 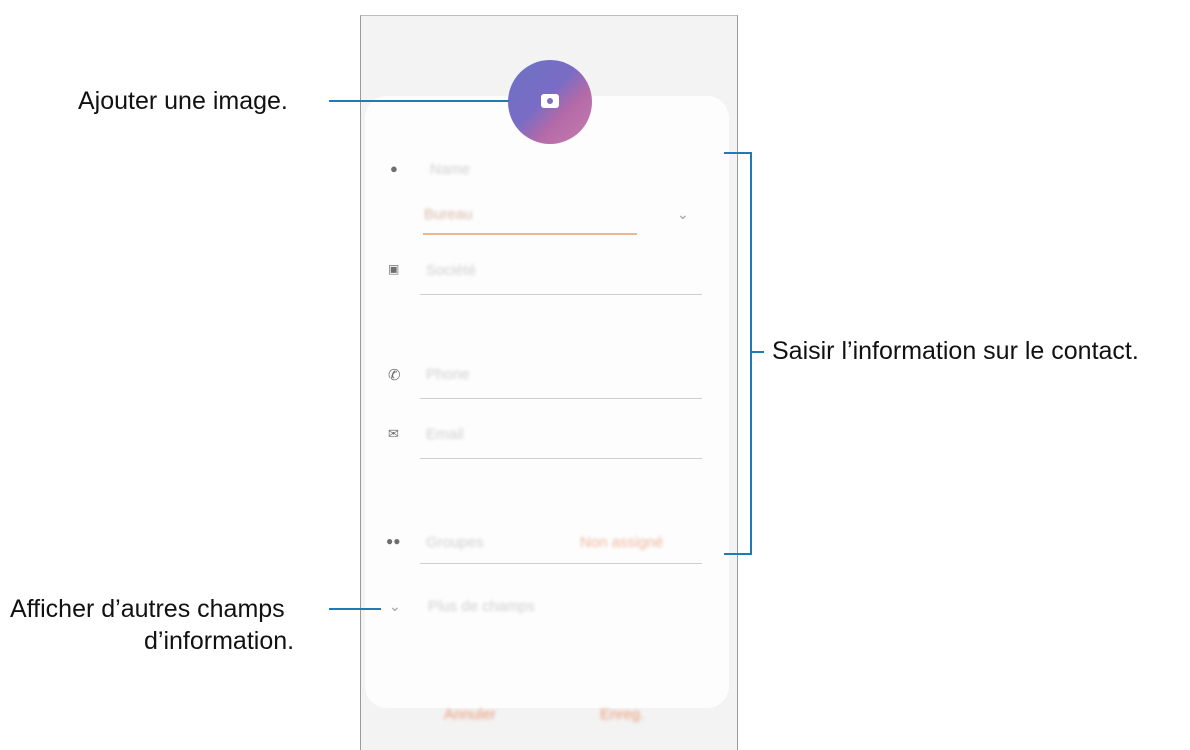 I want to click on callout-more-fields-line1: Afficher d’autres champs, so click(x=147, y=609).